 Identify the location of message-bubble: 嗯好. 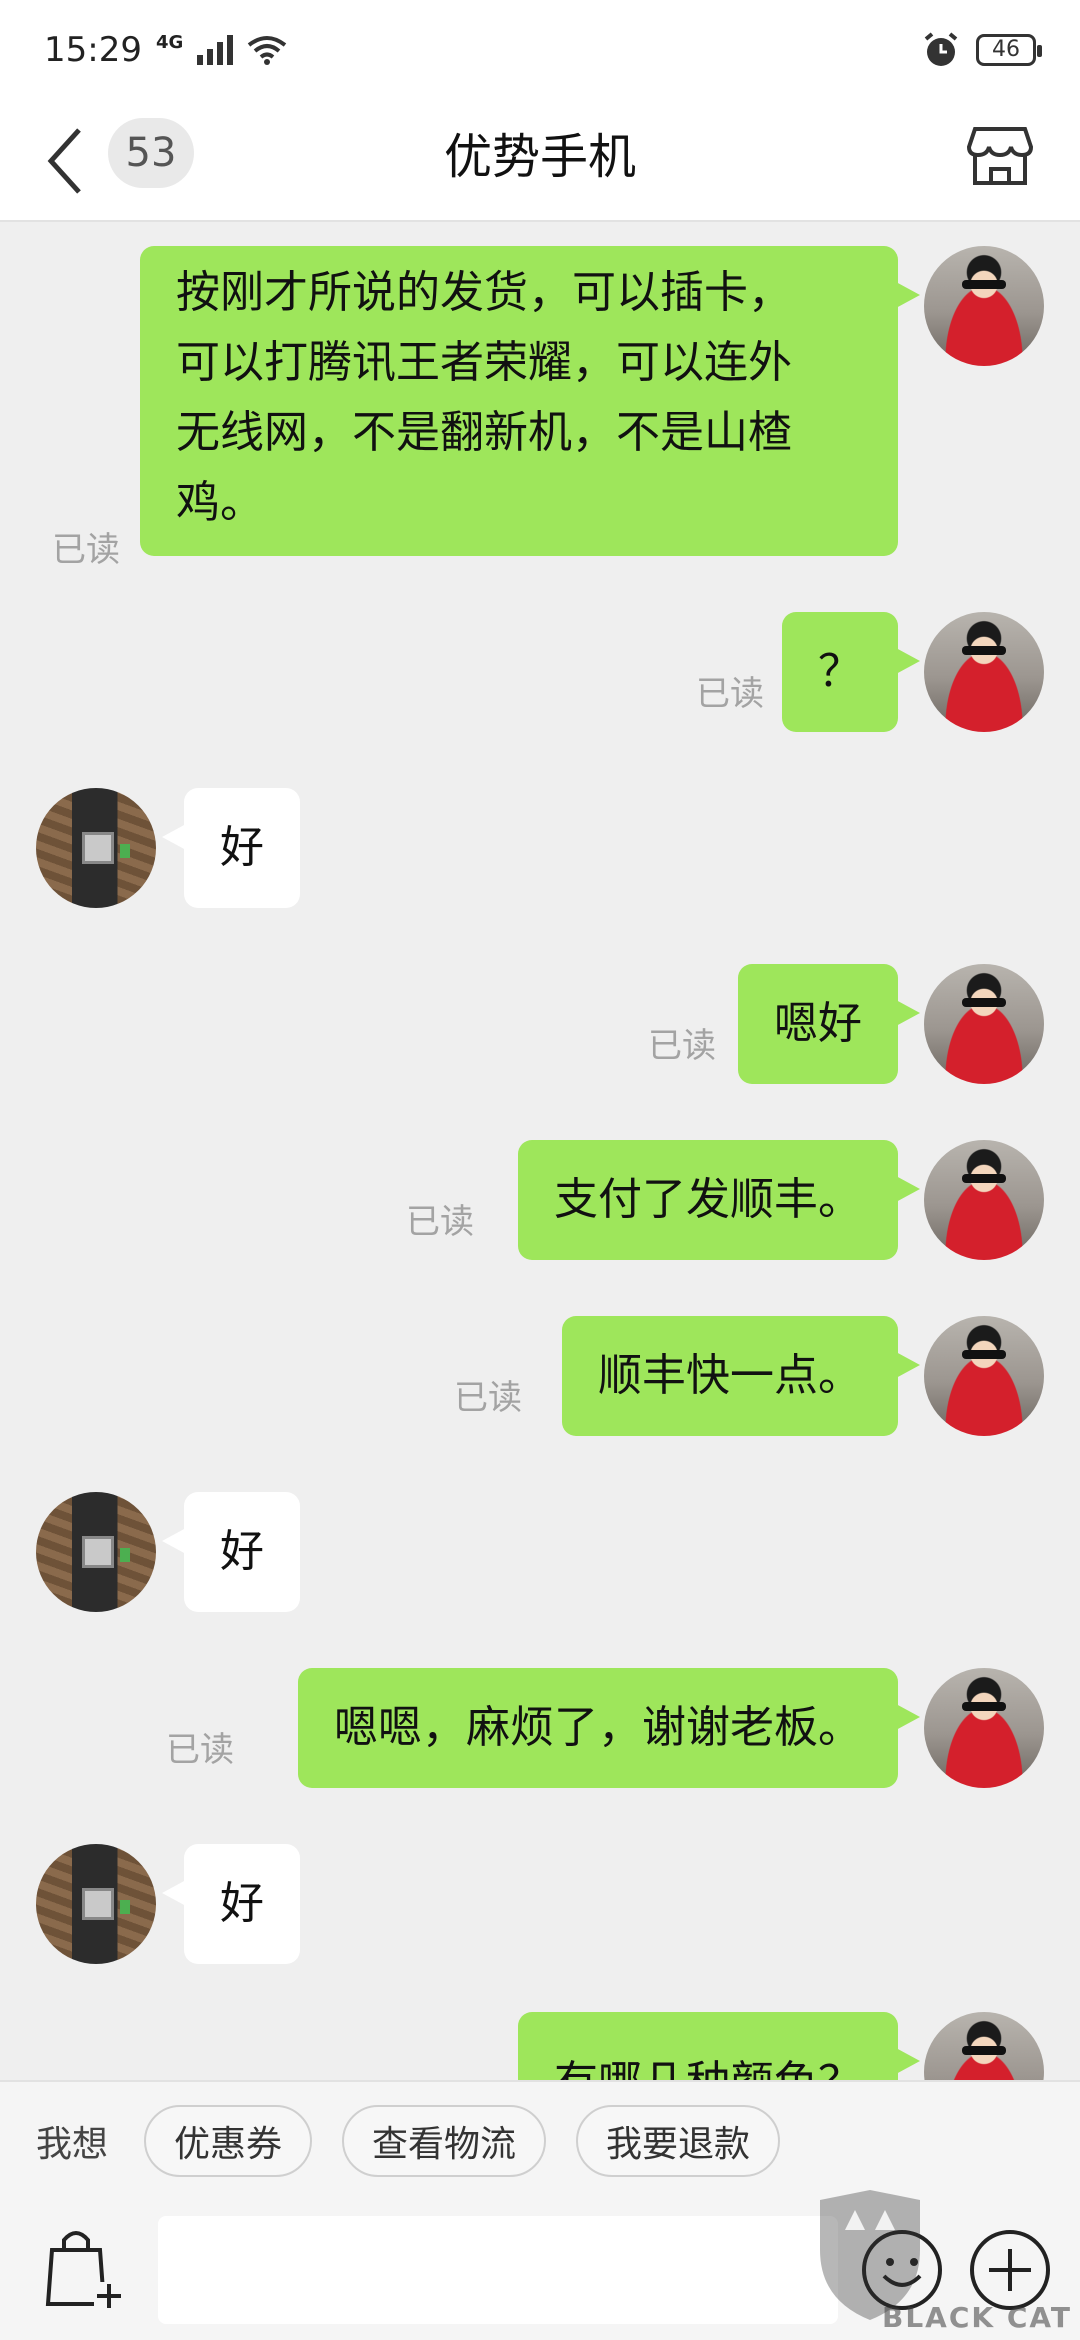
(829, 1024).